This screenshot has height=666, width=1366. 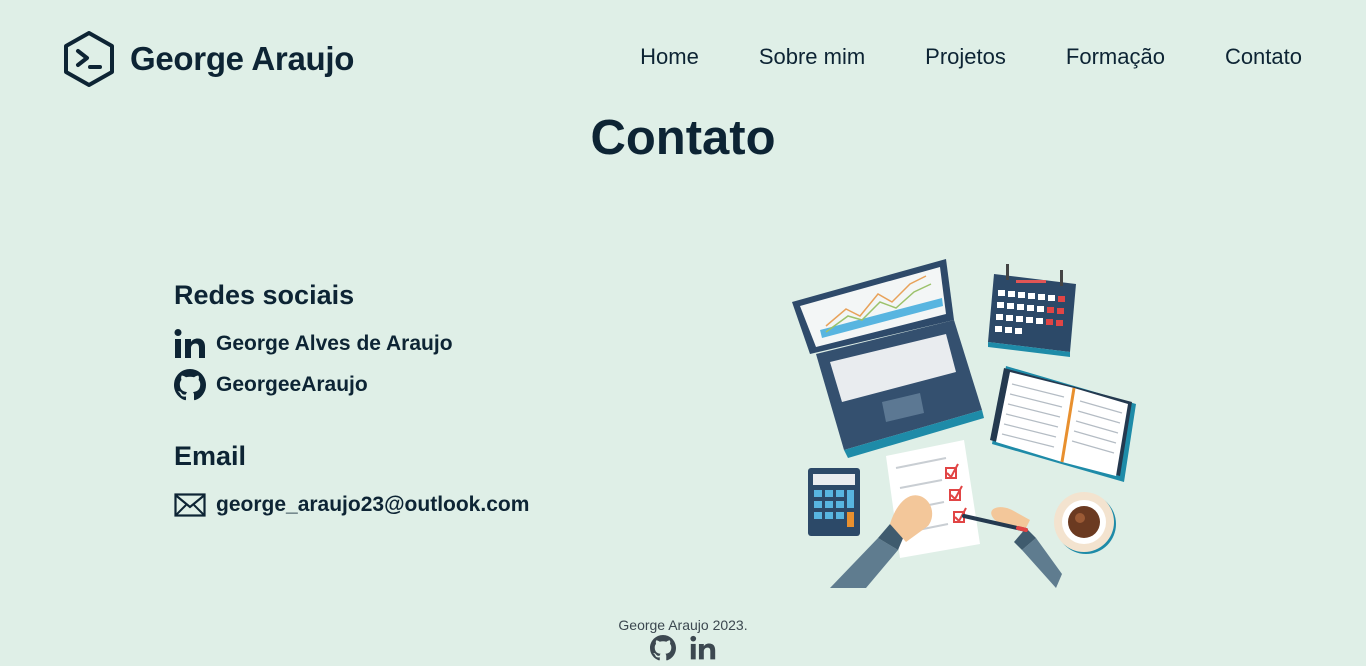 What do you see at coordinates (242, 58) in the screenshot?
I see `brand-name: George Araujo` at bounding box center [242, 58].